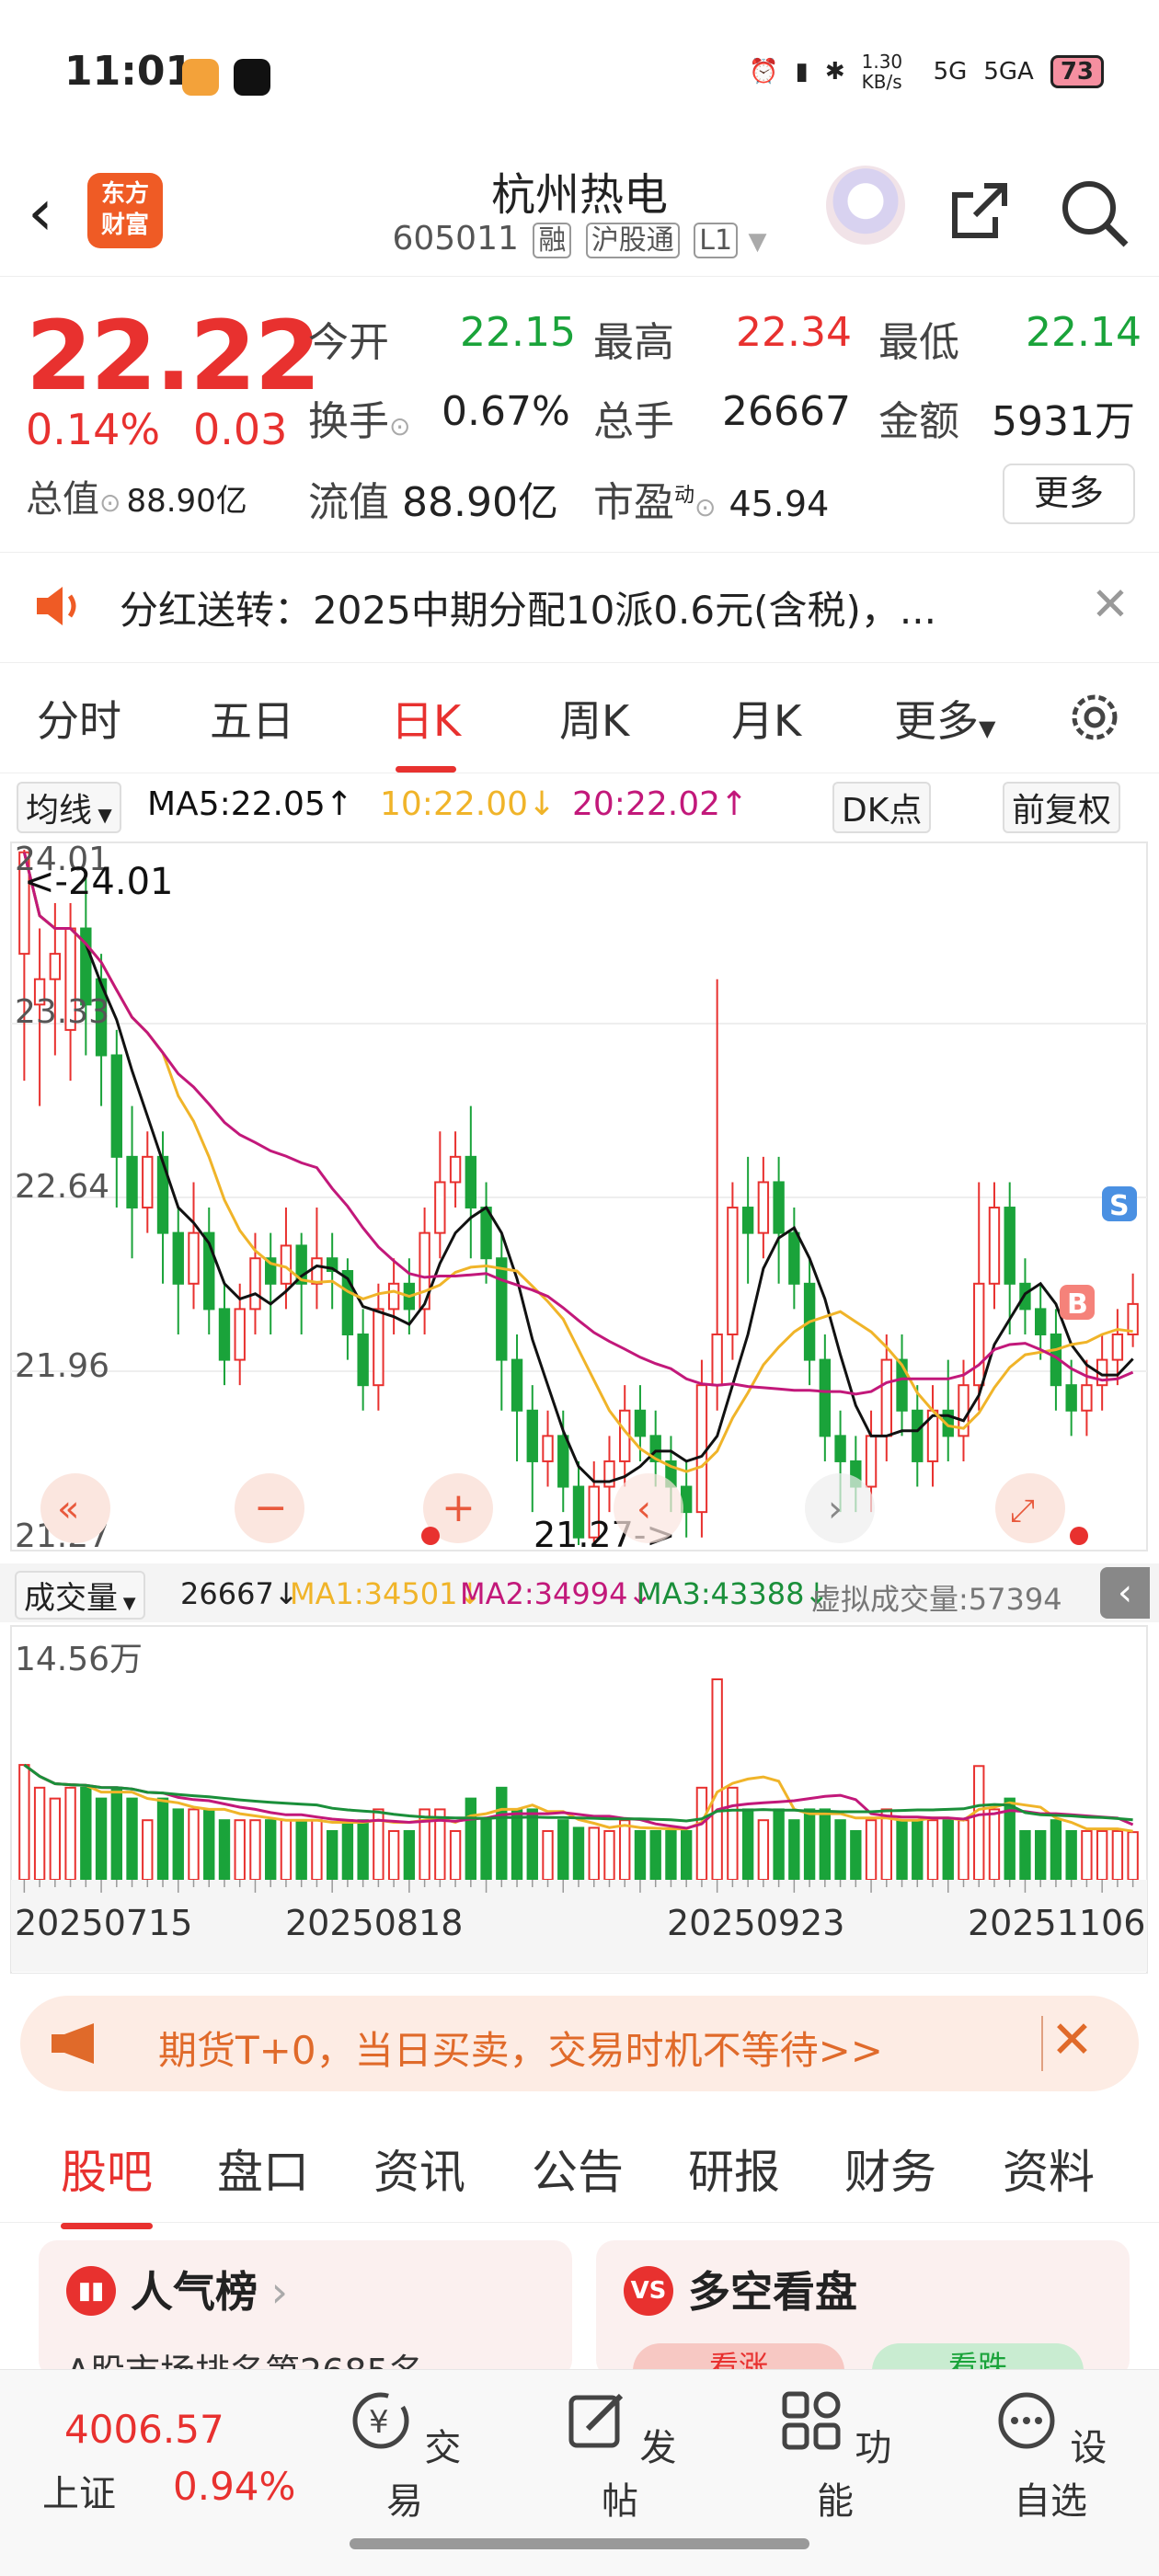  Describe the element at coordinates (734, 2168) in the screenshot. I see `tab-research: 研报` at that location.